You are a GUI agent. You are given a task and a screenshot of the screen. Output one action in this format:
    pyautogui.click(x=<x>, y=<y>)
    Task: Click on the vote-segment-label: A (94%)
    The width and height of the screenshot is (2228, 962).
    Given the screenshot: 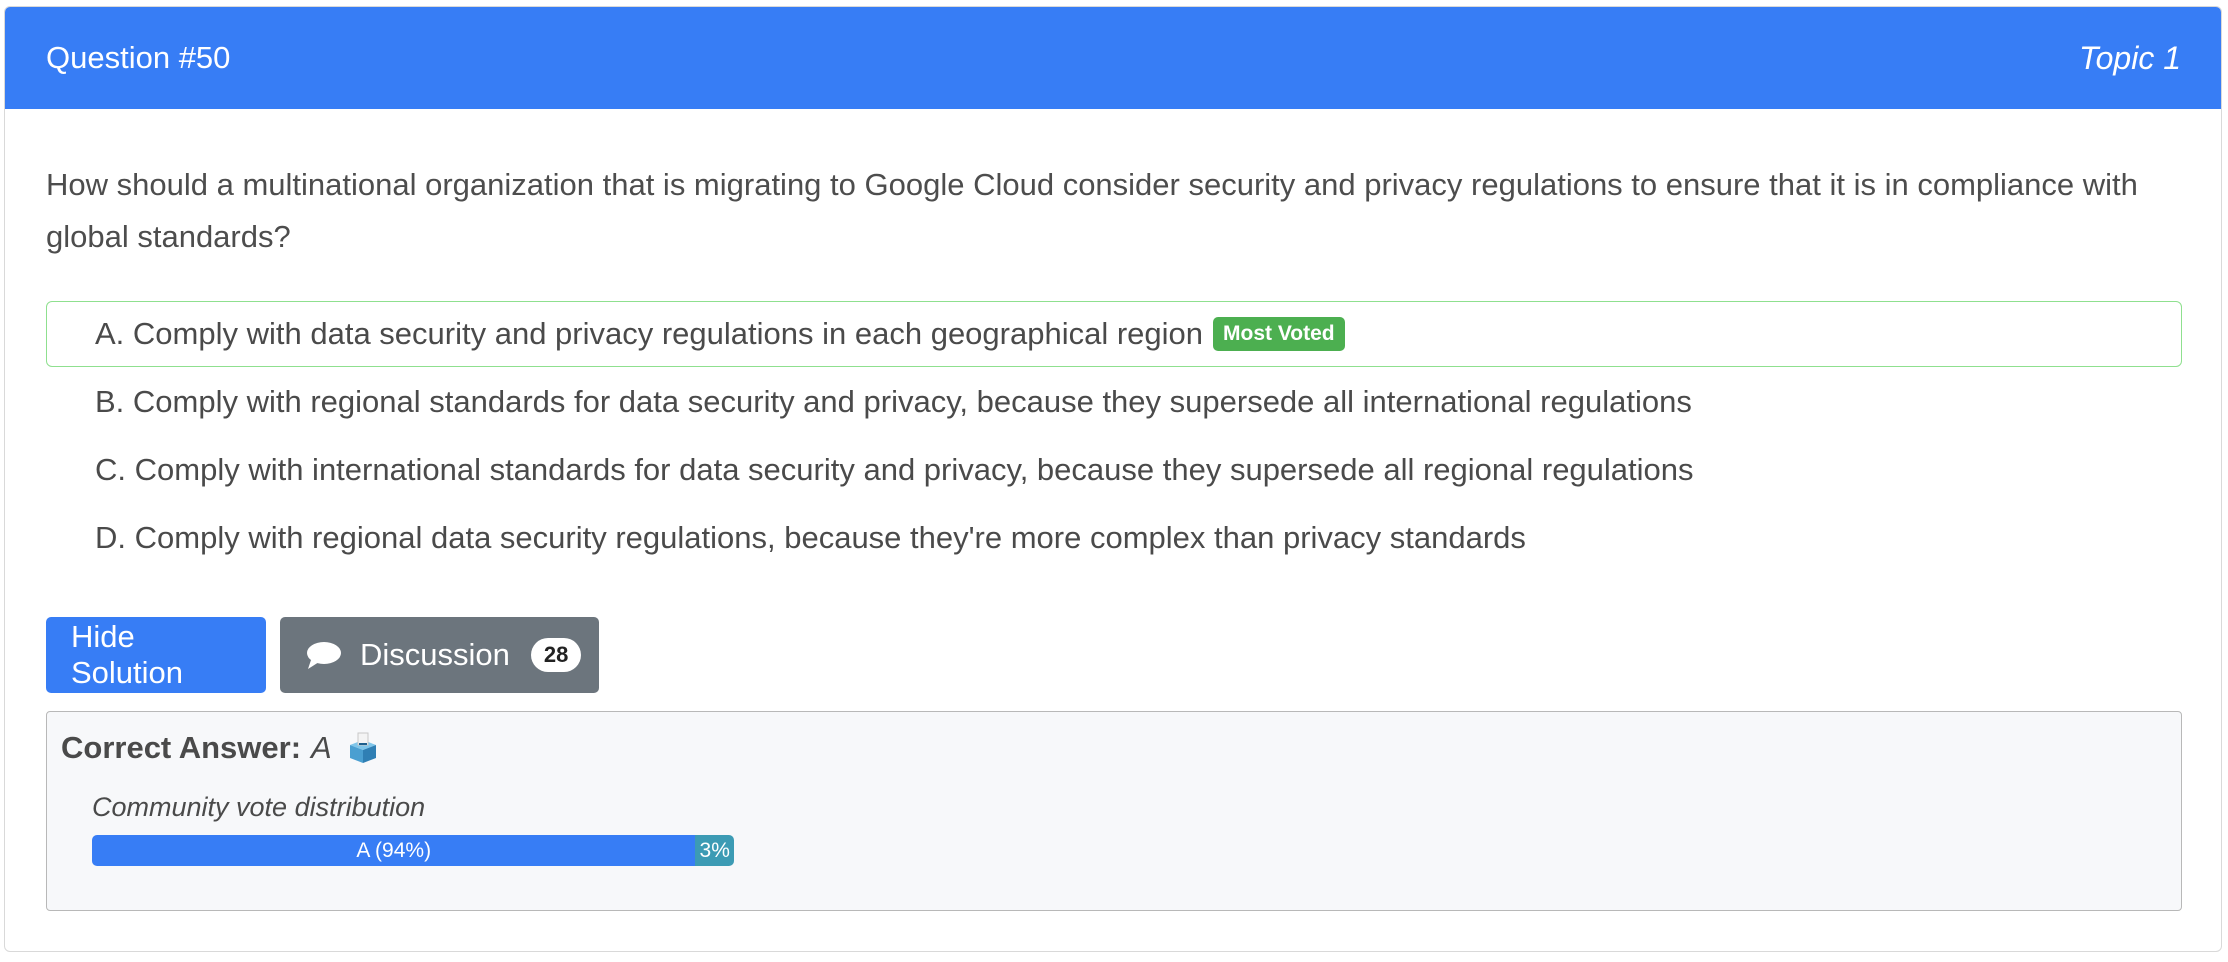 What is the action you would take?
    pyautogui.click(x=394, y=850)
    